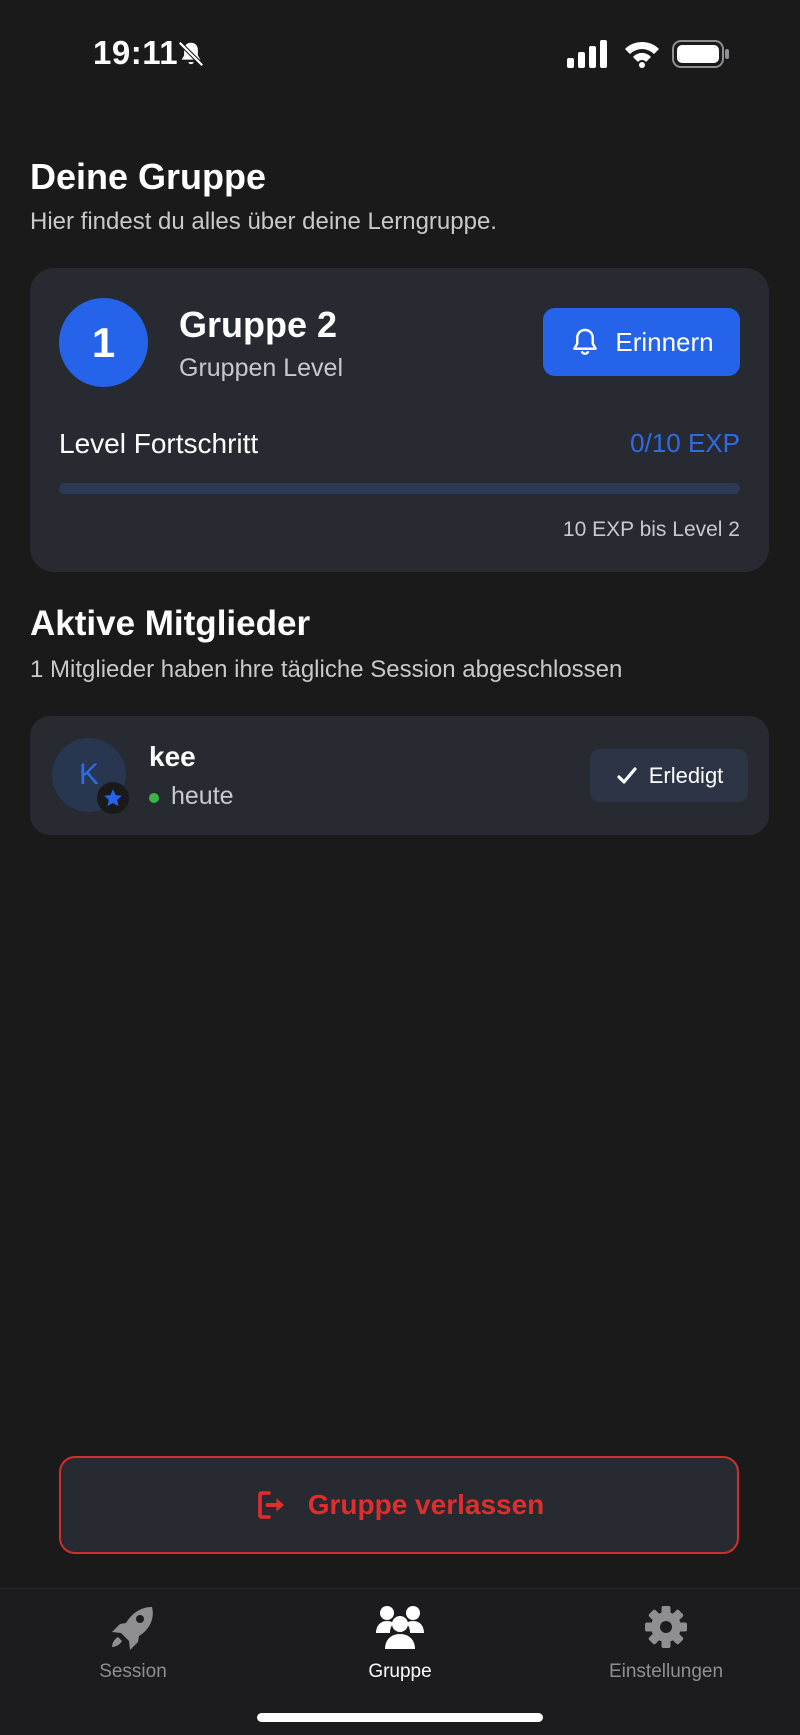 The width and height of the screenshot is (800, 1735). What do you see at coordinates (666, 1627) in the screenshot?
I see `gear-icon` at bounding box center [666, 1627].